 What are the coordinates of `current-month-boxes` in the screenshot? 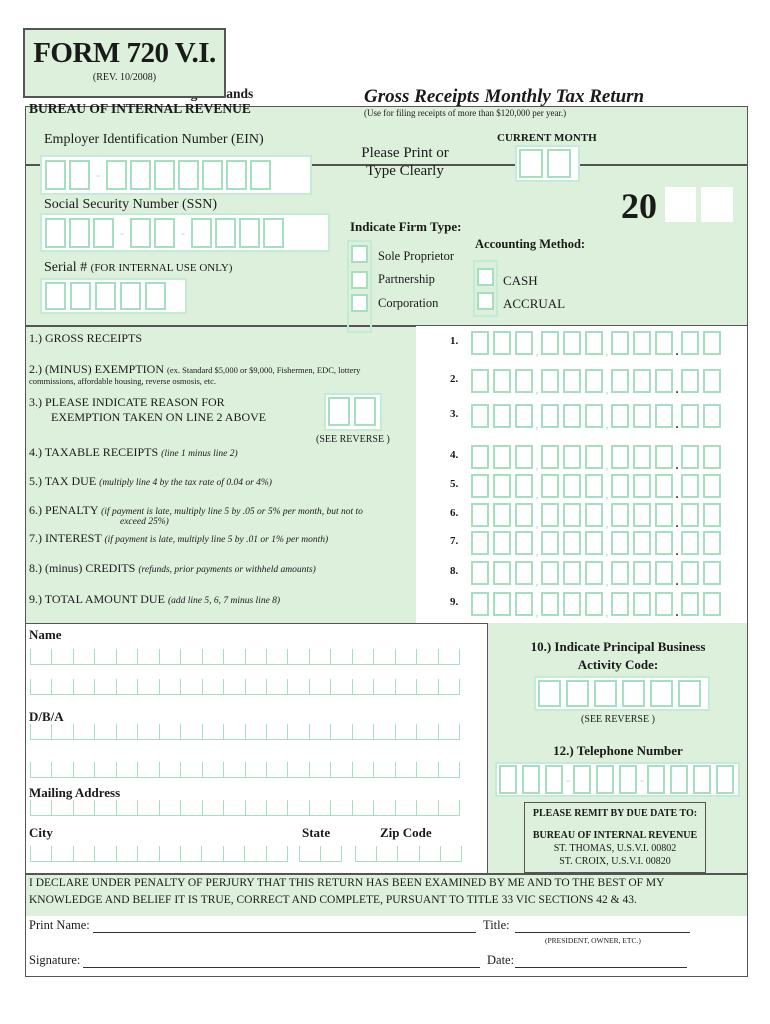 It's located at (545, 163).